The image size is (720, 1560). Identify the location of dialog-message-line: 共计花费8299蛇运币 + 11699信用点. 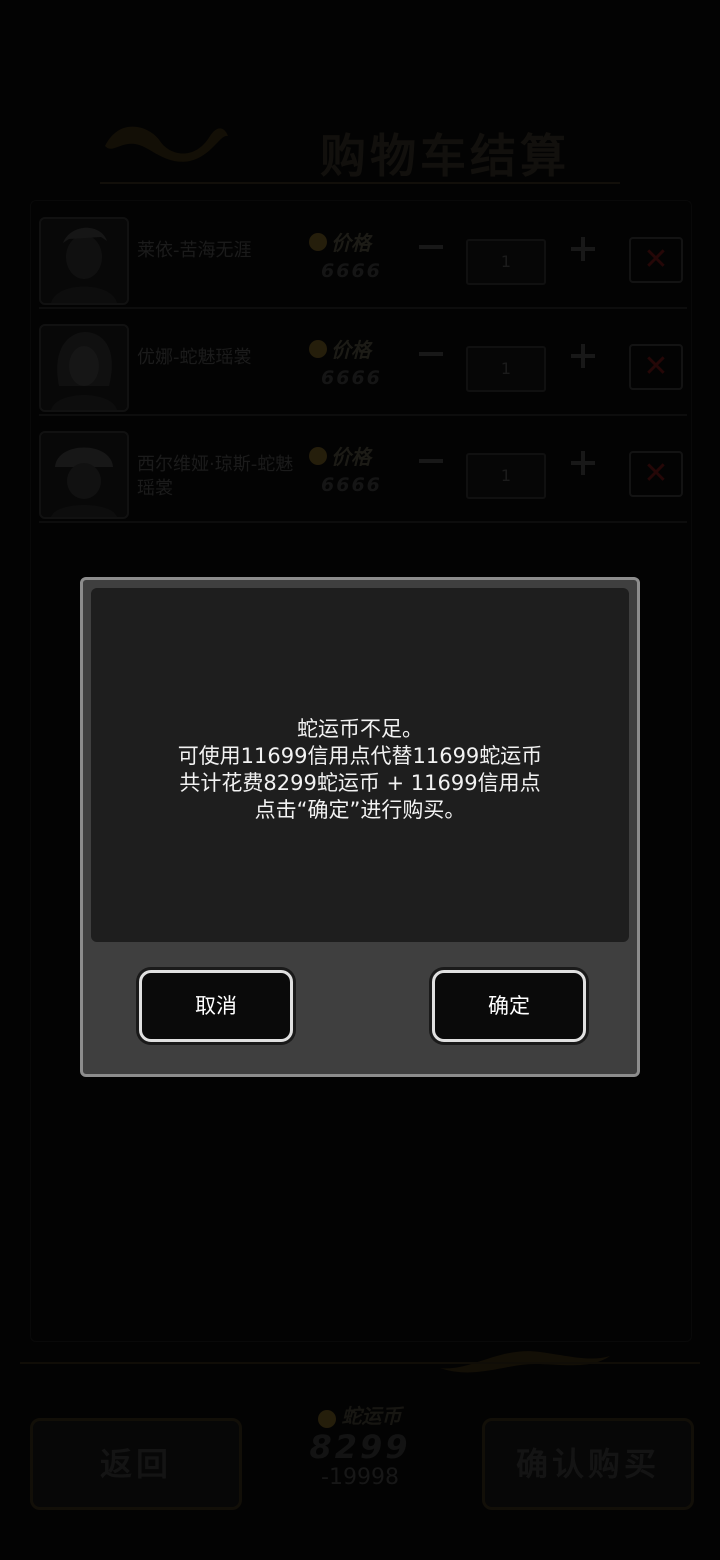
(360, 783).